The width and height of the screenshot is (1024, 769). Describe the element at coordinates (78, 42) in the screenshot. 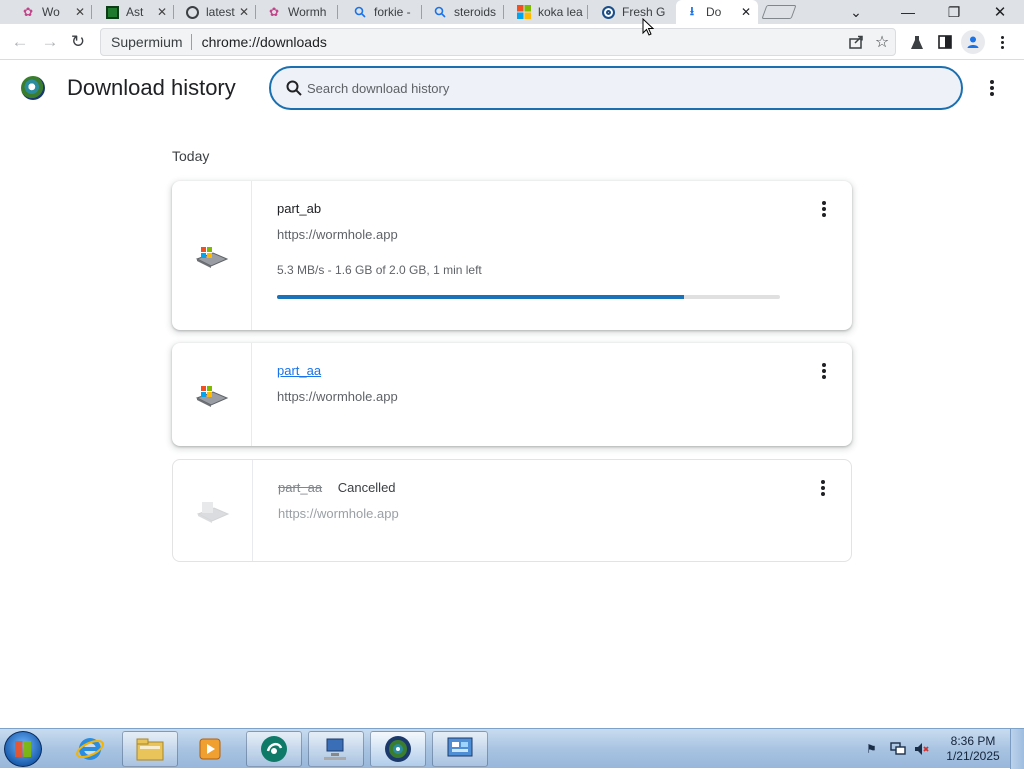

I see `reload-button: ↻` at that location.